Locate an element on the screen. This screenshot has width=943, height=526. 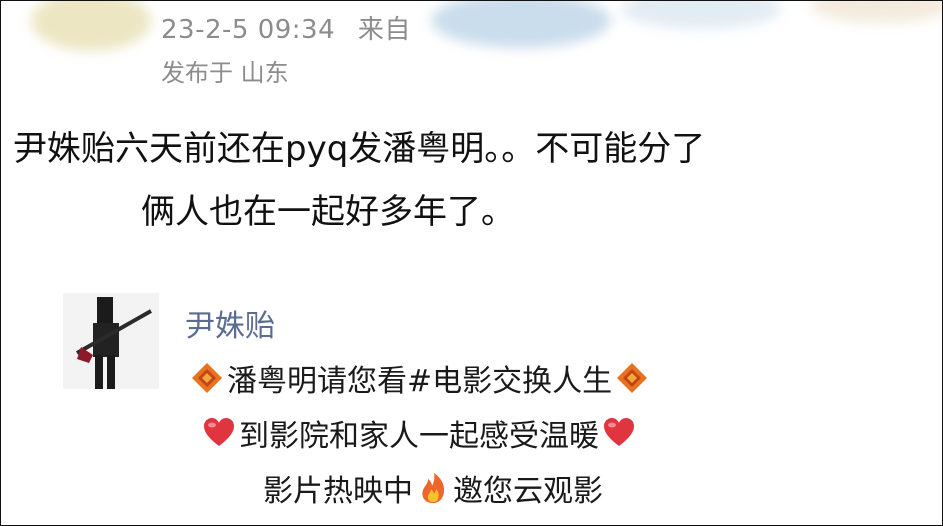
shared-line-1-text: 潘粤明请您看#电影交换人生 is located at coordinates (420, 381).